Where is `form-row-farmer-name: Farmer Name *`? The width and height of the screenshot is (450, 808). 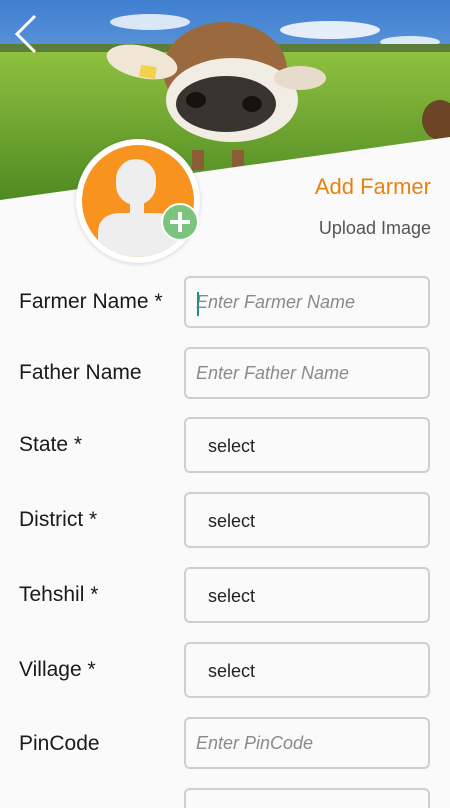
form-row-farmer-name: Farmer Name * is located at coordinates (225, 302).